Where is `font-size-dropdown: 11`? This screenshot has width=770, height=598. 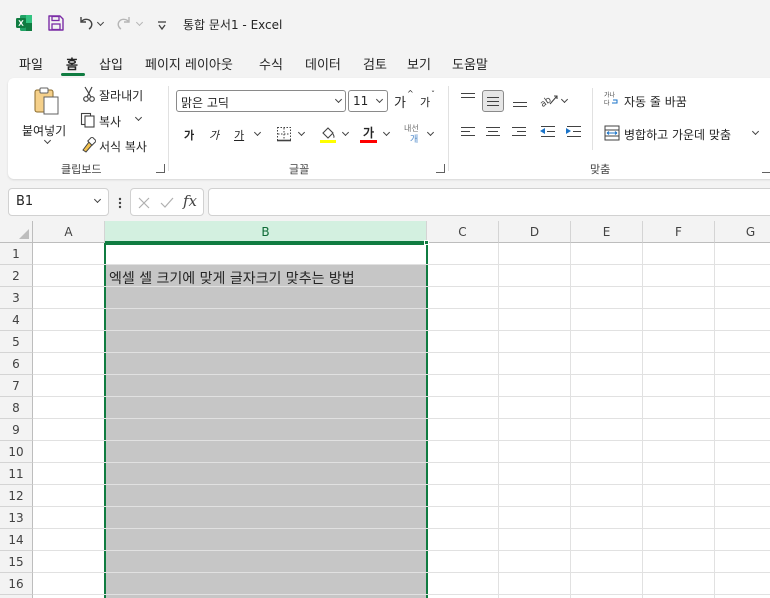
font-size-dropdown: 11 is located at coordinates (368, 101).